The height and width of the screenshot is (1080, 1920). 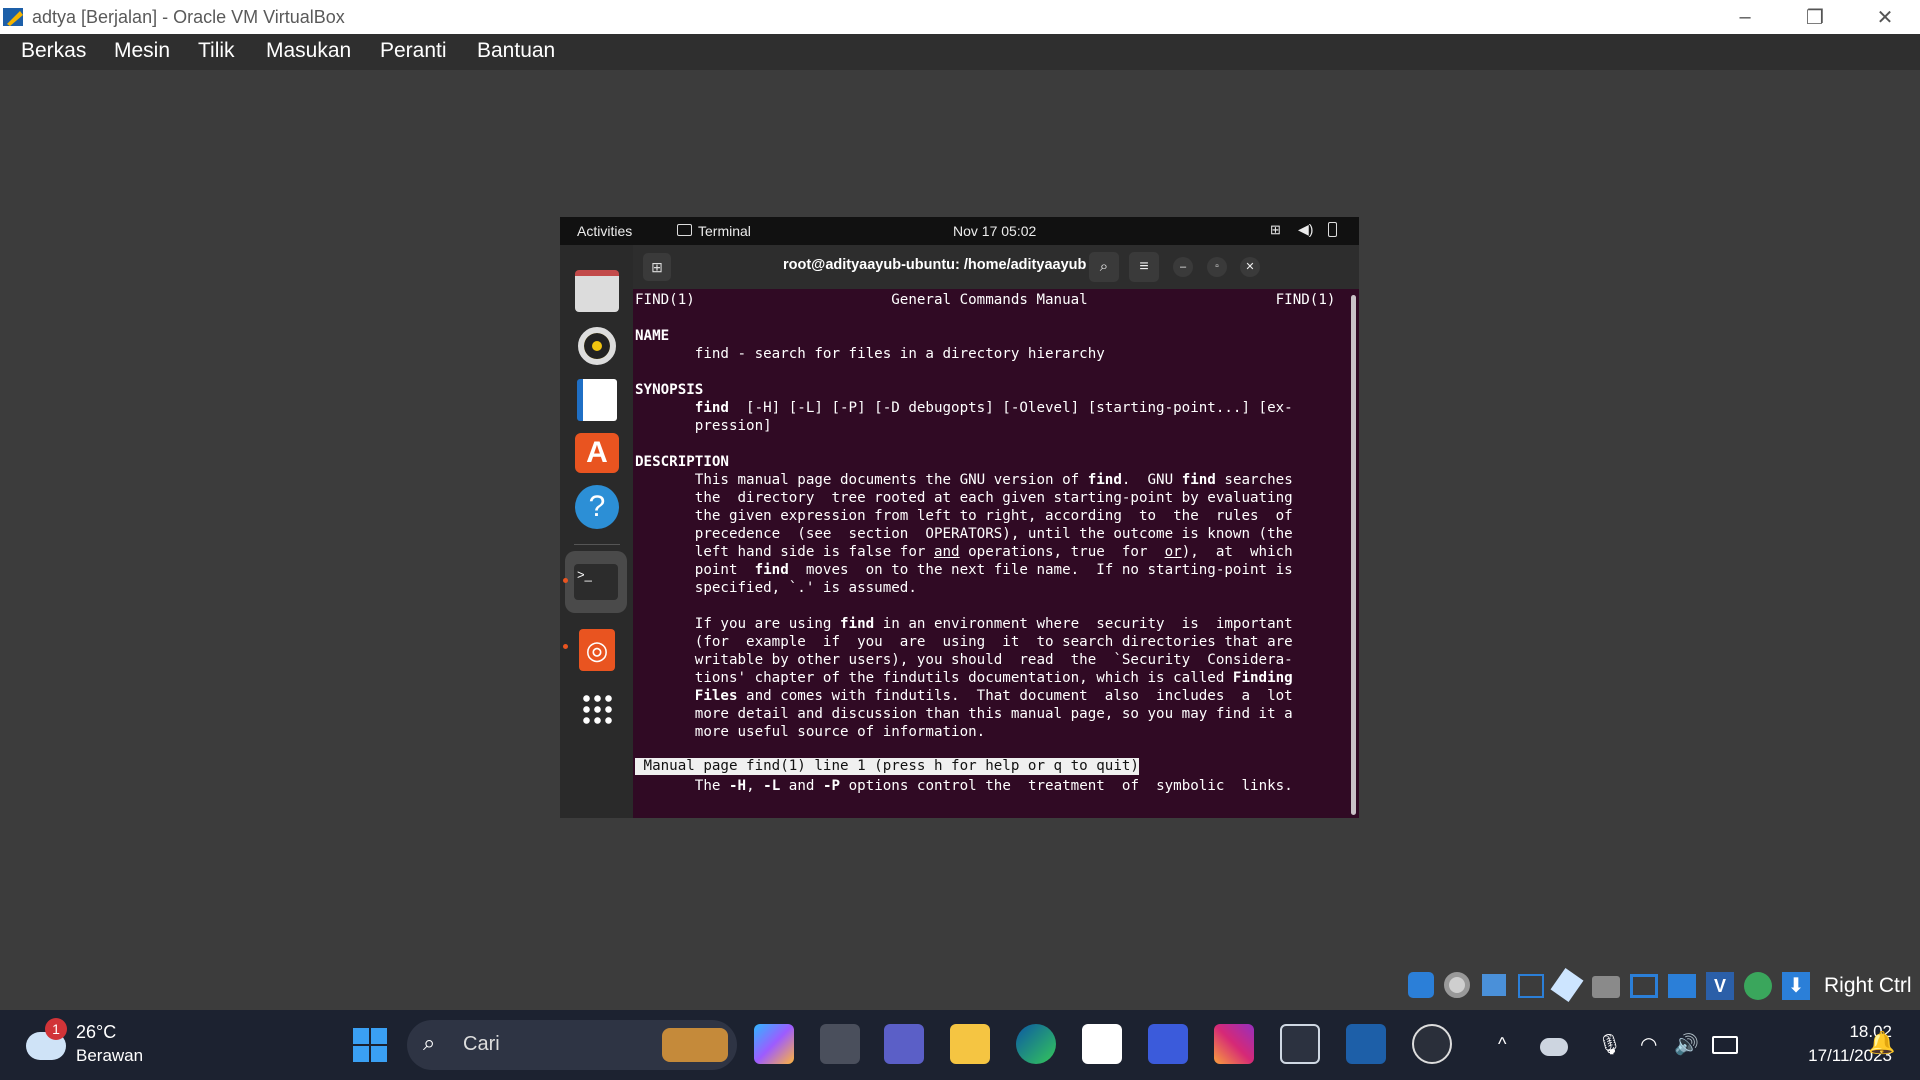 What do you see at coordinates (904, 1044) in the screenshot?
I see `chat-icon` at bounding box center [904, 1044].